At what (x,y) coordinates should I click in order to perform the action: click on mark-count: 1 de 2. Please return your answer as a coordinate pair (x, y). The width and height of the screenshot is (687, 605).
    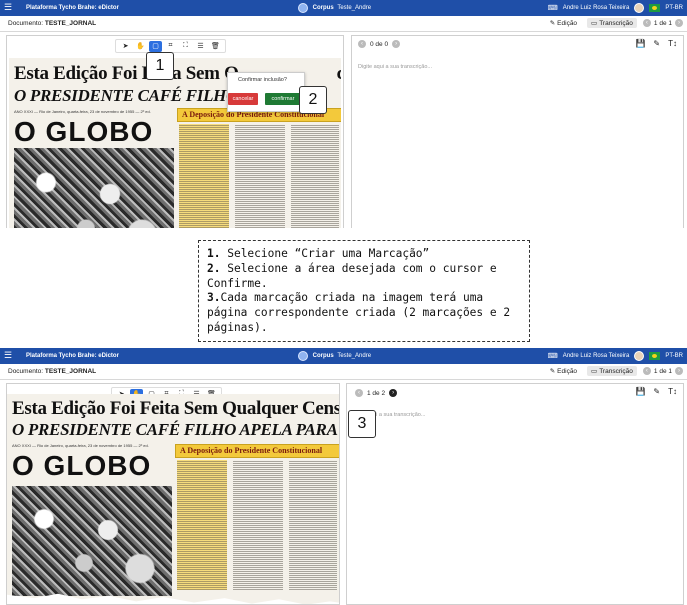
    Looking at the image, I should click on (376, 393).